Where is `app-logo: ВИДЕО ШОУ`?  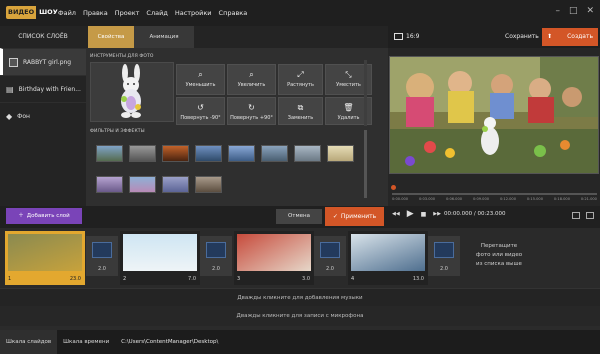
app-logo: ВИДЕО ШОУ is located at coordinates (33, 12).